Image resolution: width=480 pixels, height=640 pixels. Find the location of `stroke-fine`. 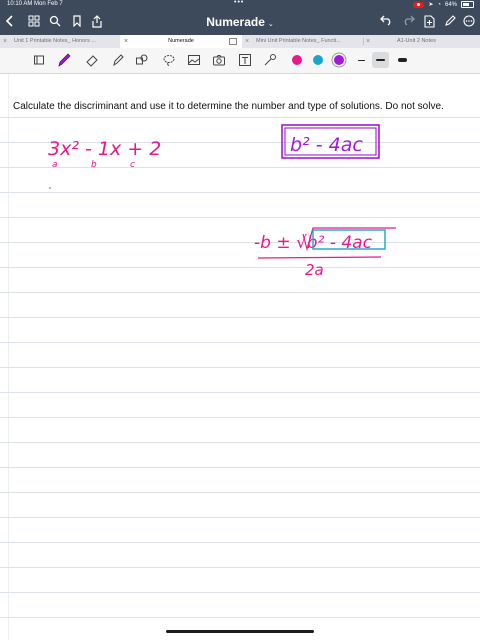

stroke-fine is located at coordinates (361, 60).